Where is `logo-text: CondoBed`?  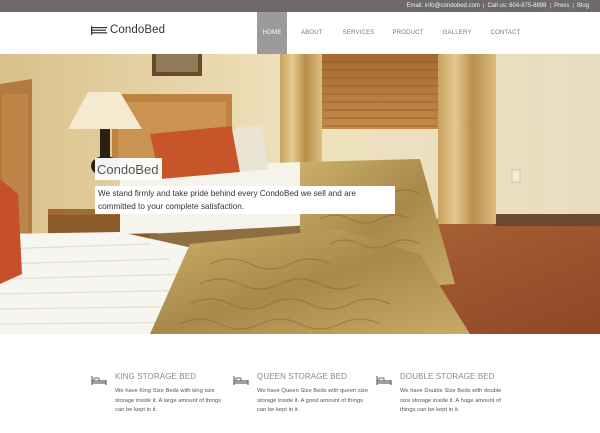 logo-text: CondoBed is located at coordinates (138, 30).